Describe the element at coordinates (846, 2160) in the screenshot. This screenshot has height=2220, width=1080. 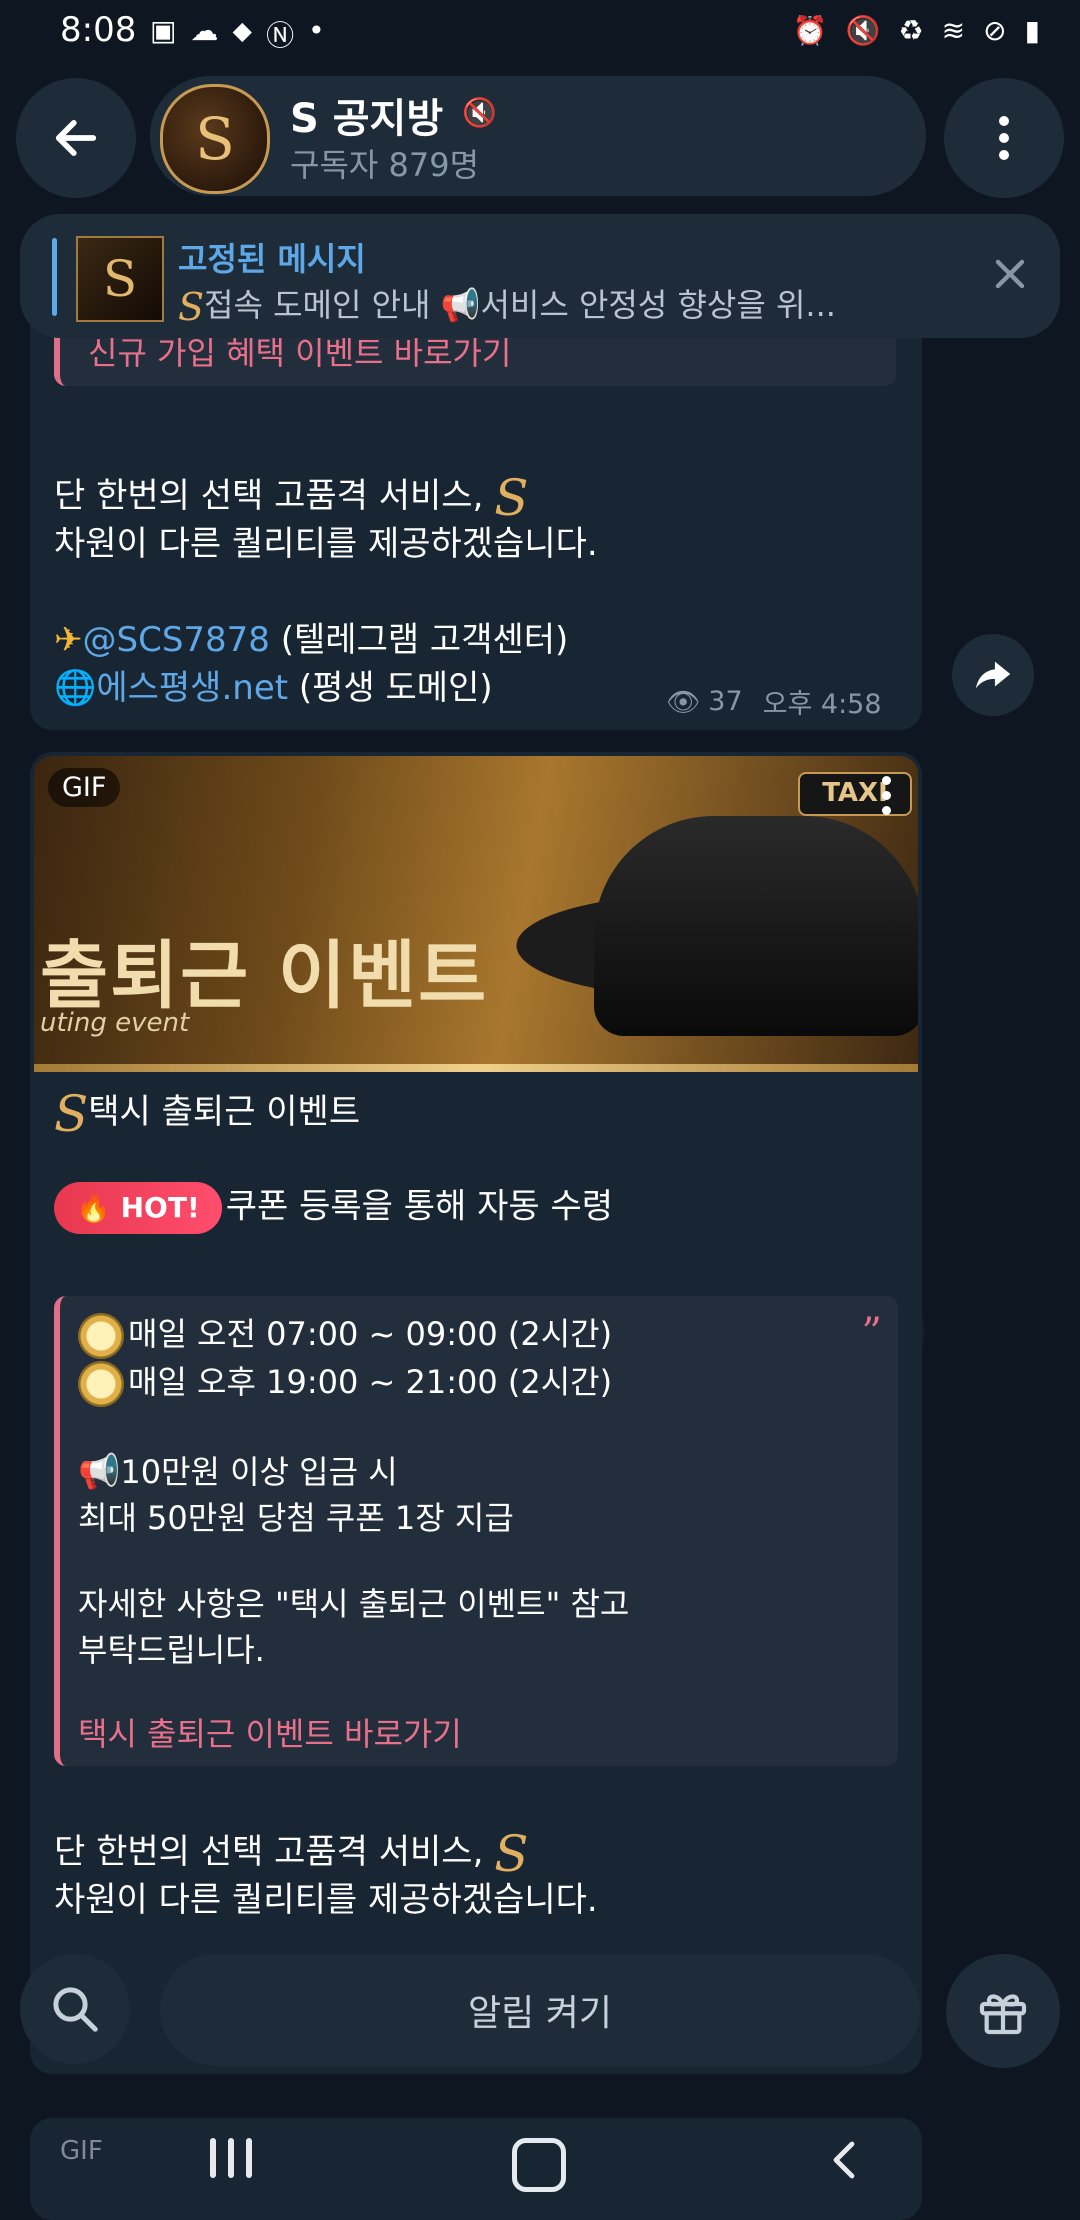
I see `nav-back-icon` at that location.